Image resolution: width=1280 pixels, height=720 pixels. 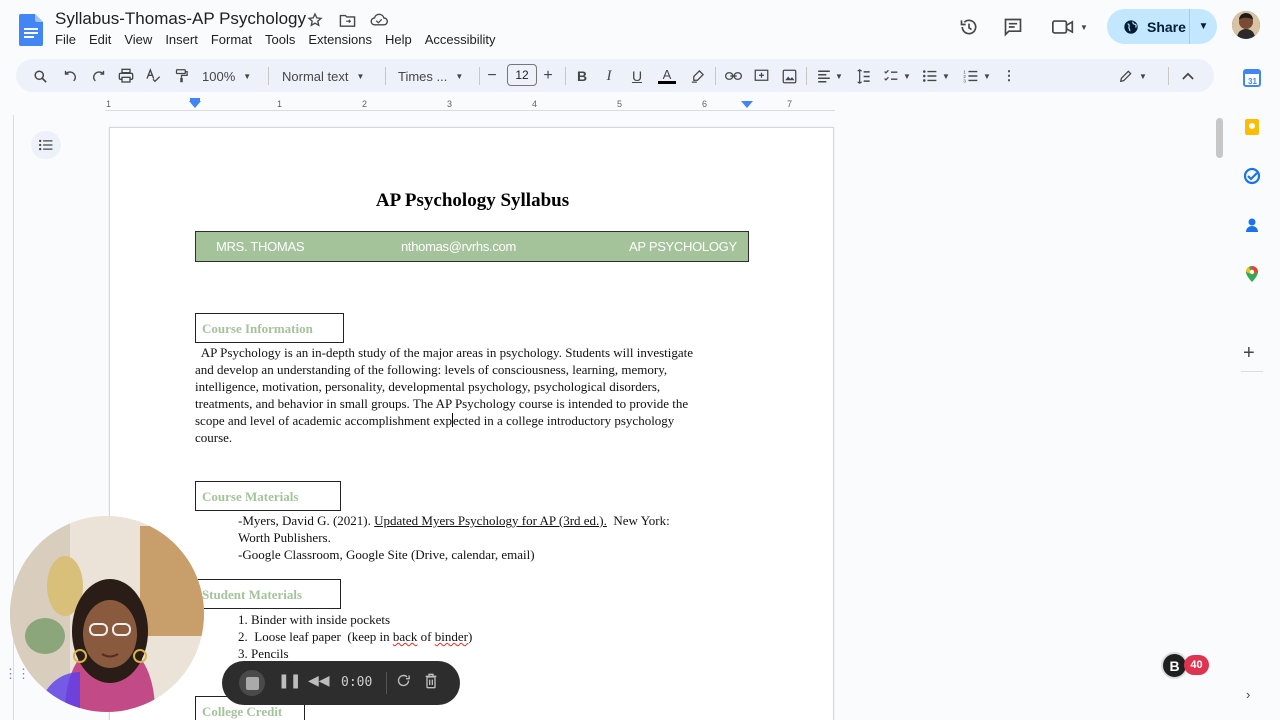 What do you see at coordinates (451, 636) in the screenshot?
I see `misspelling-flag: binder` at bounding box center [451, 636].